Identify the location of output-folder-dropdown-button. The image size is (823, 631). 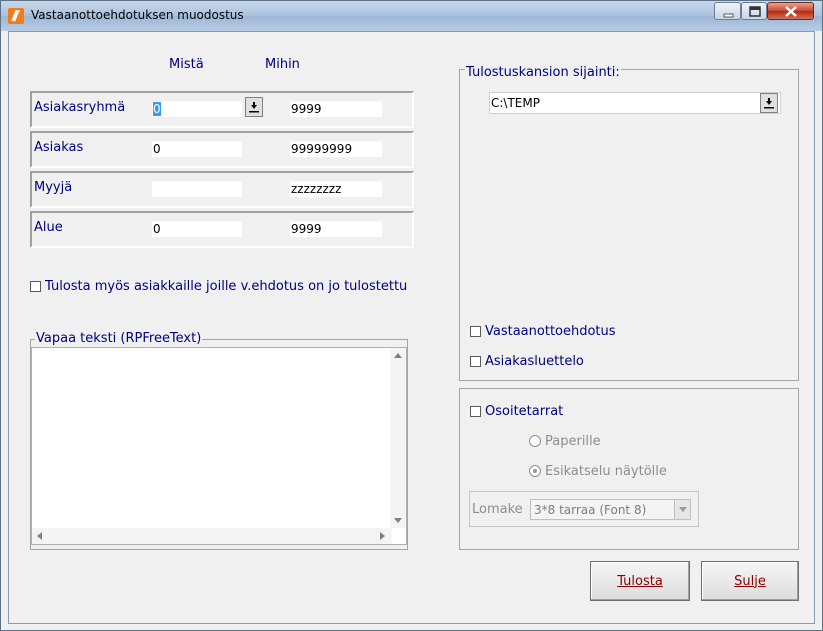
(769, 103).